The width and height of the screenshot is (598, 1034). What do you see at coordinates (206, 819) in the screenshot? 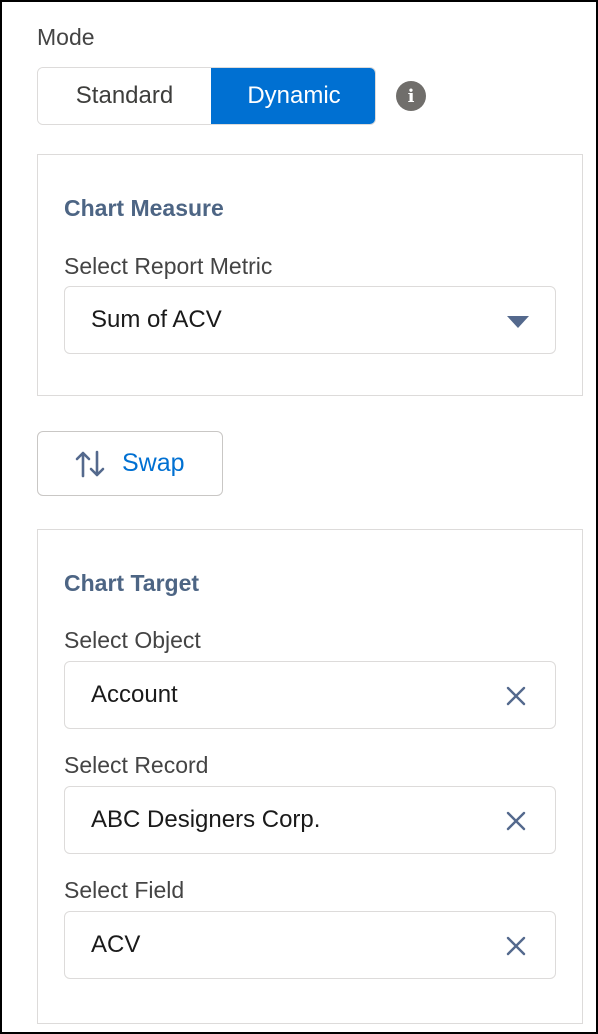
I see `select-record-value: ABC Designers Corp.` at bounding box center [206, 819].